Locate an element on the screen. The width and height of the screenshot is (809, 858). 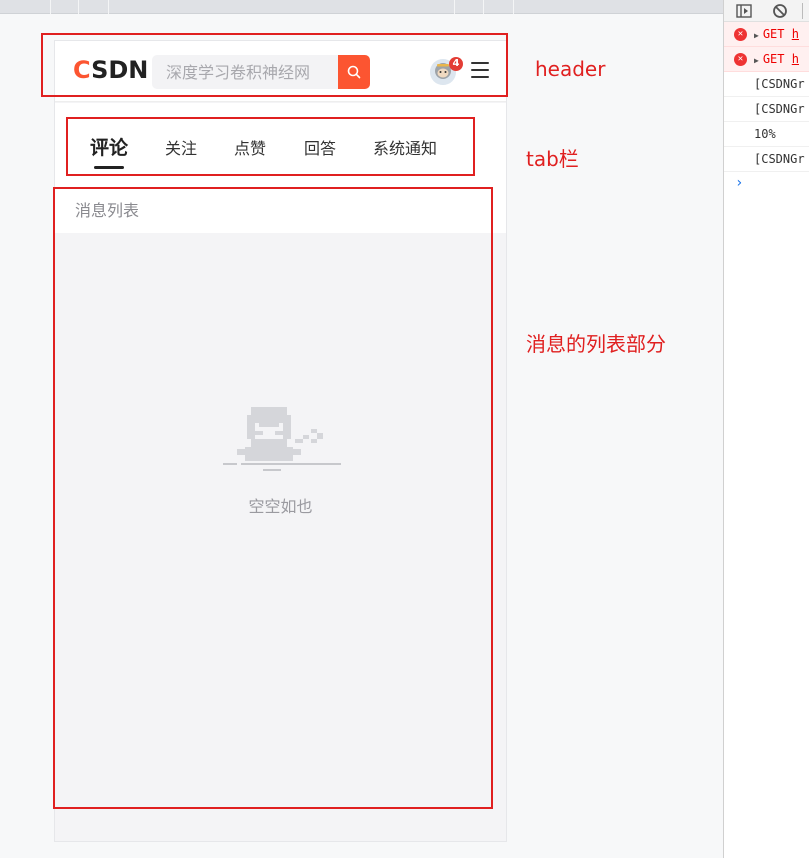
hamburger-menu-icon is located at coordinates (480, 70).